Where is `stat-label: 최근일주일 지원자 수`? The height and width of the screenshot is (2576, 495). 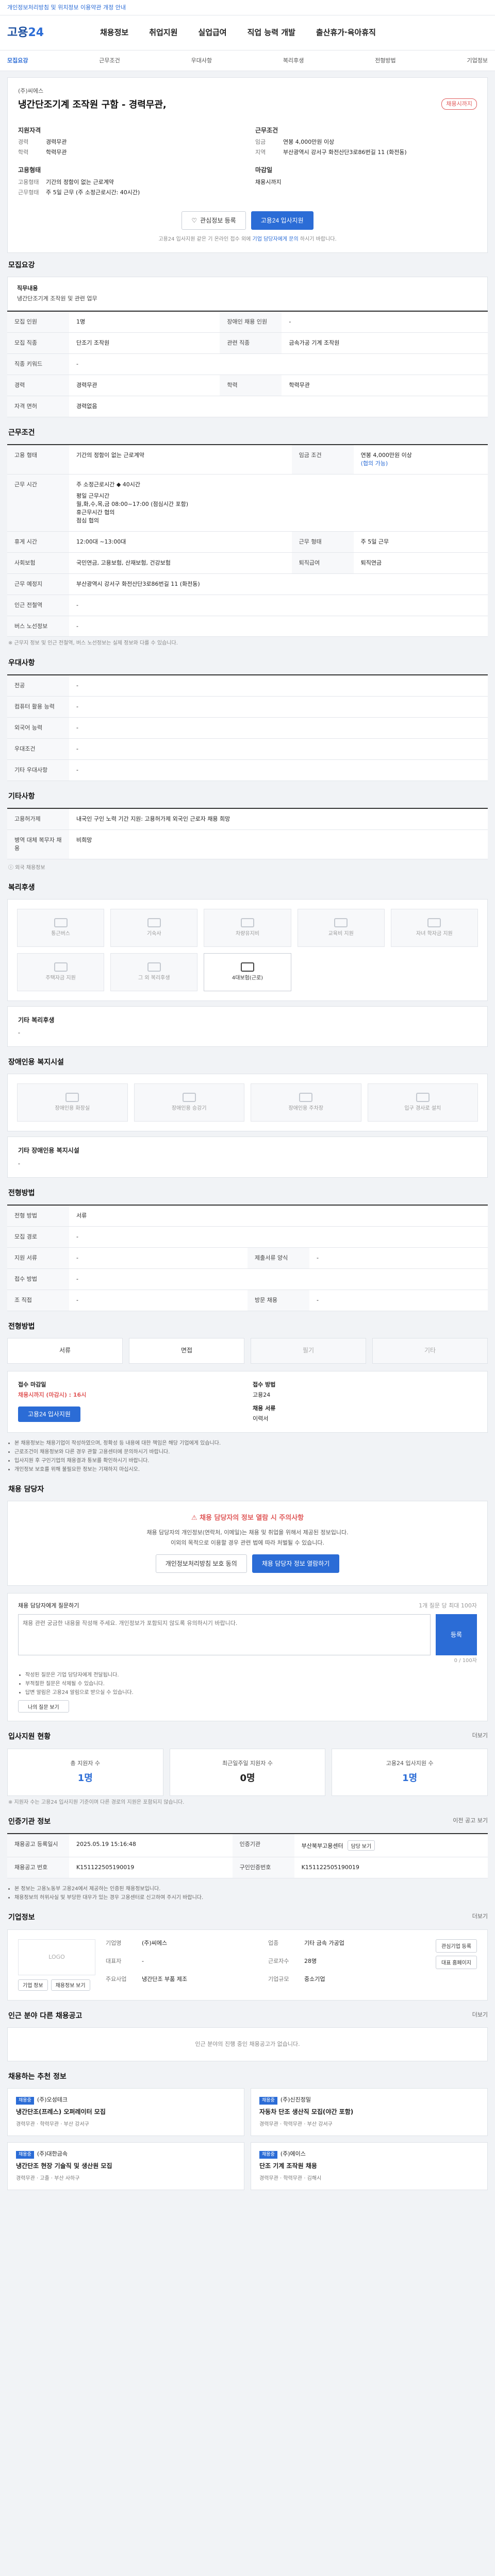
stat-label: 최근일주일 지원자 수 is located at coordinates (247, 1763).